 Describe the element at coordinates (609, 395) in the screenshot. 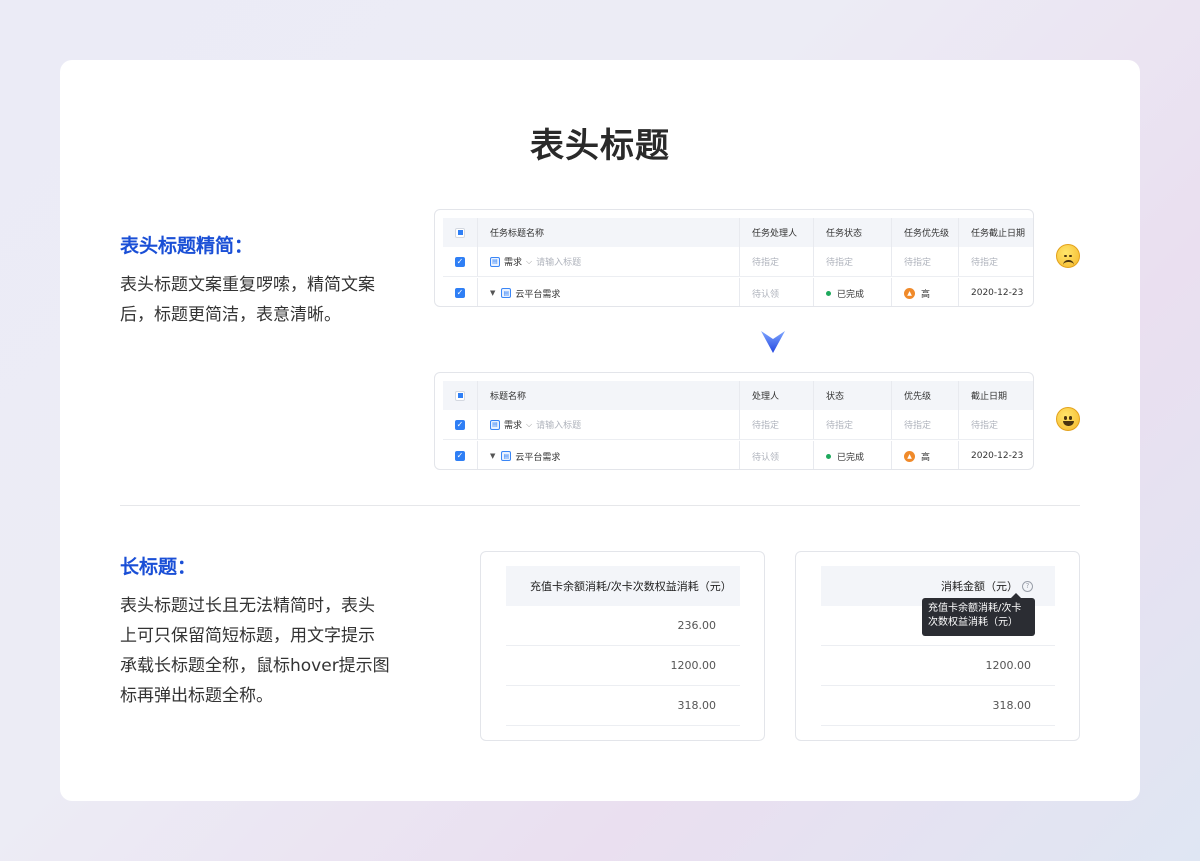

I see `header-title: 标题名称` at that location.